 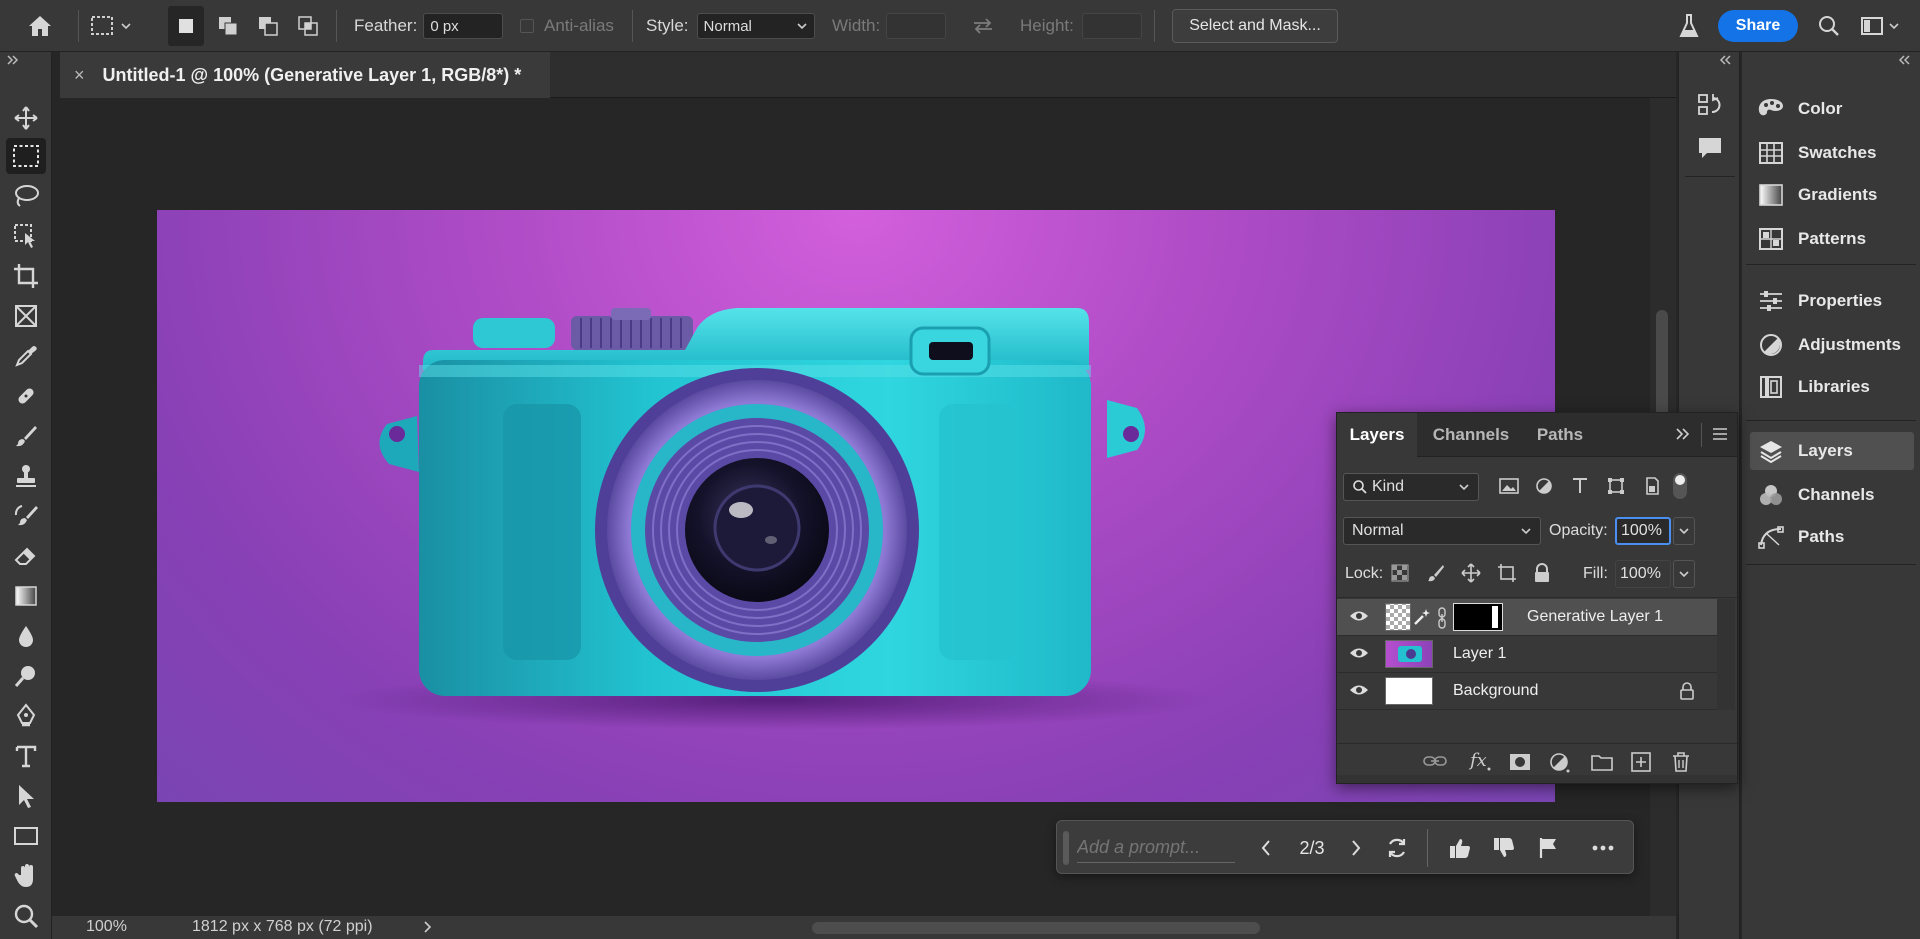 I want to click on eraser-tool, so click(x=26, y=556).